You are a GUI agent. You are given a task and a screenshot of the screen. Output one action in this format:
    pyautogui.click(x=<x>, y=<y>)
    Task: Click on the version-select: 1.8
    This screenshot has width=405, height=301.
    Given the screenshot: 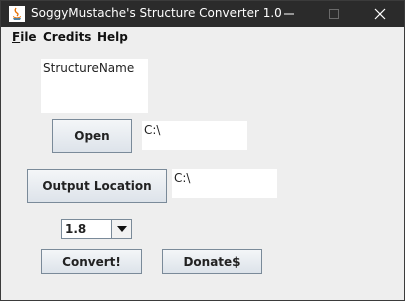 What is the action you would take?
    pyautogui.click(x=96, y=229)
    